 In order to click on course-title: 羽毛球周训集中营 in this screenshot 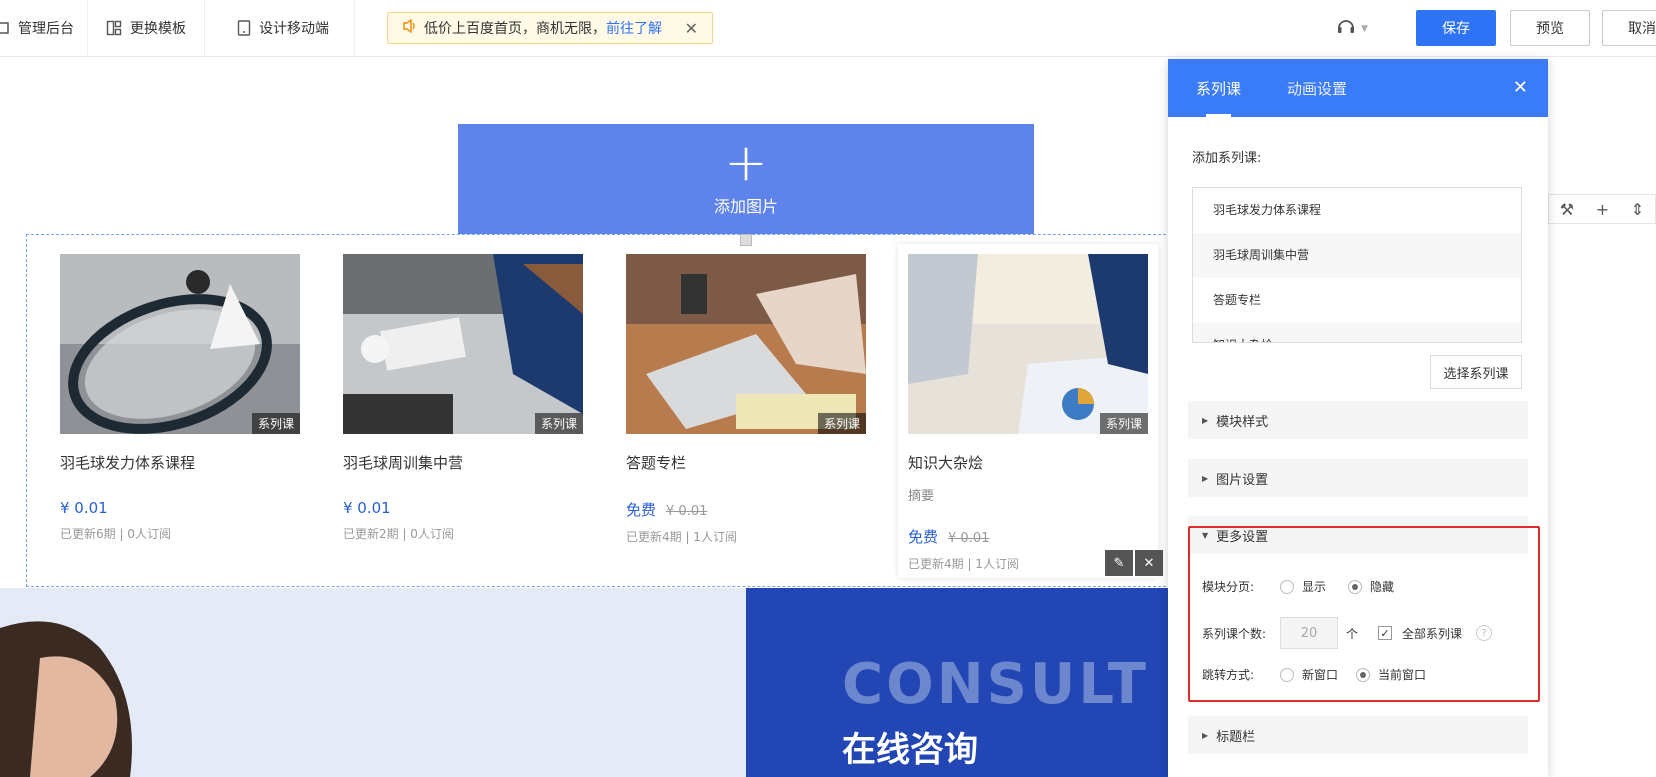, I will do `click(463, 462)`.